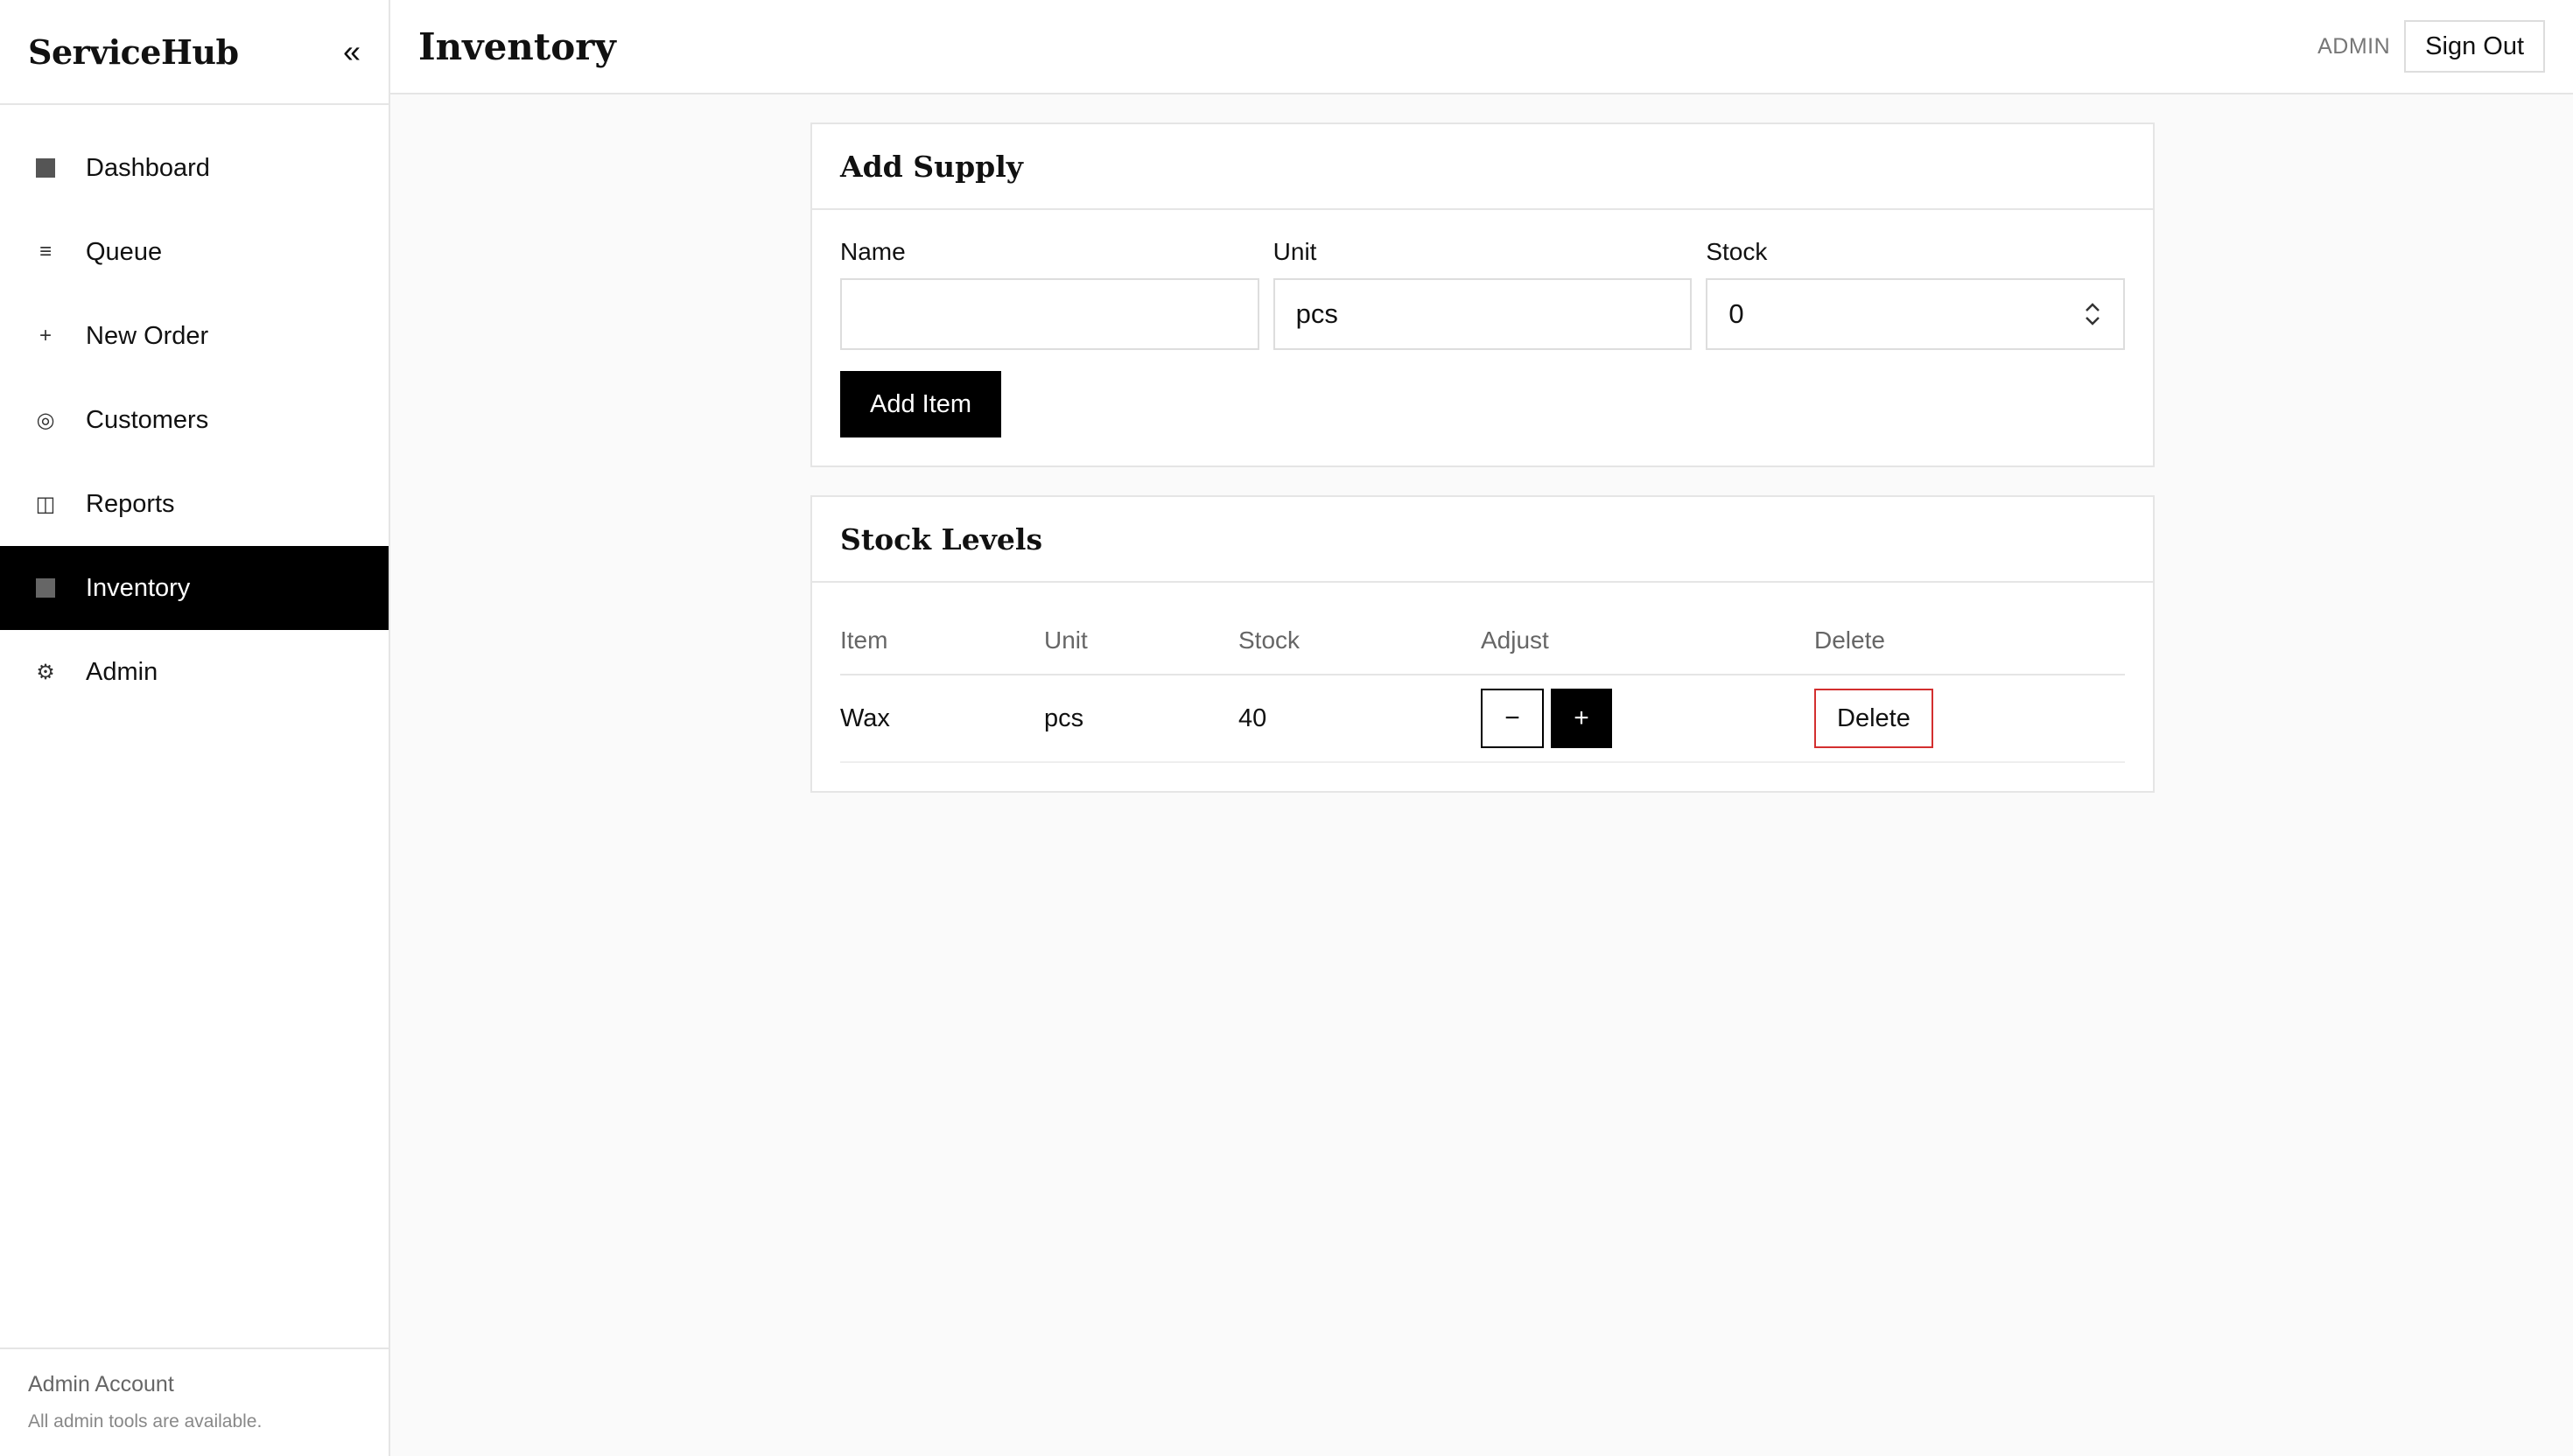  I want to click on columns-icon: ◫, so click(45, 504).